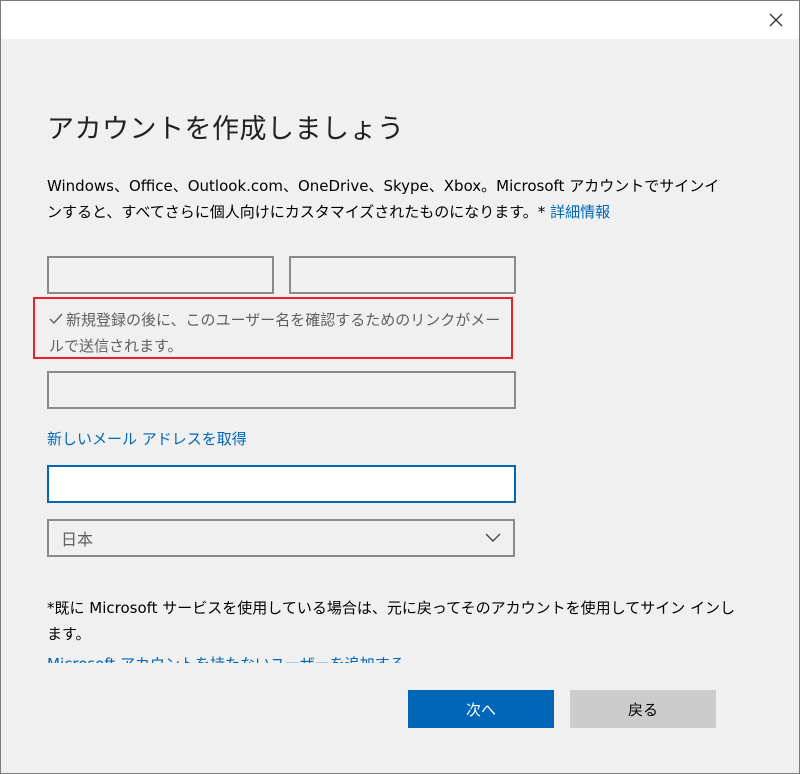 The width and height of the screenshot is (800, 774). I want to click on first-name-input, so click(402, 275).